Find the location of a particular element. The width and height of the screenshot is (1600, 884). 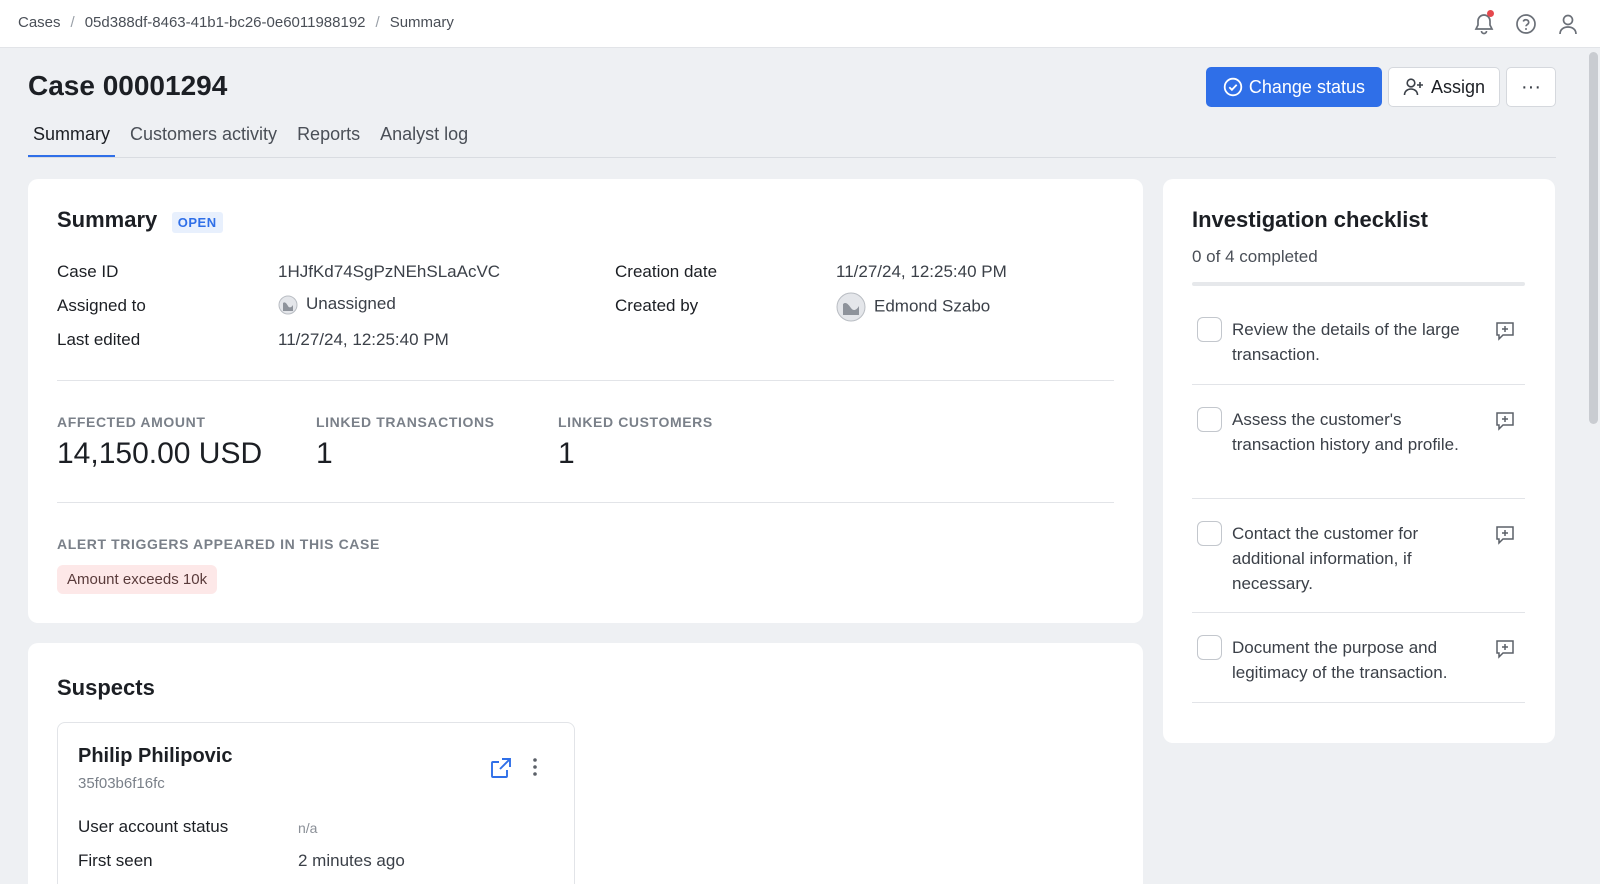

vertical-dots-icon is located at coordinates (535, 767).